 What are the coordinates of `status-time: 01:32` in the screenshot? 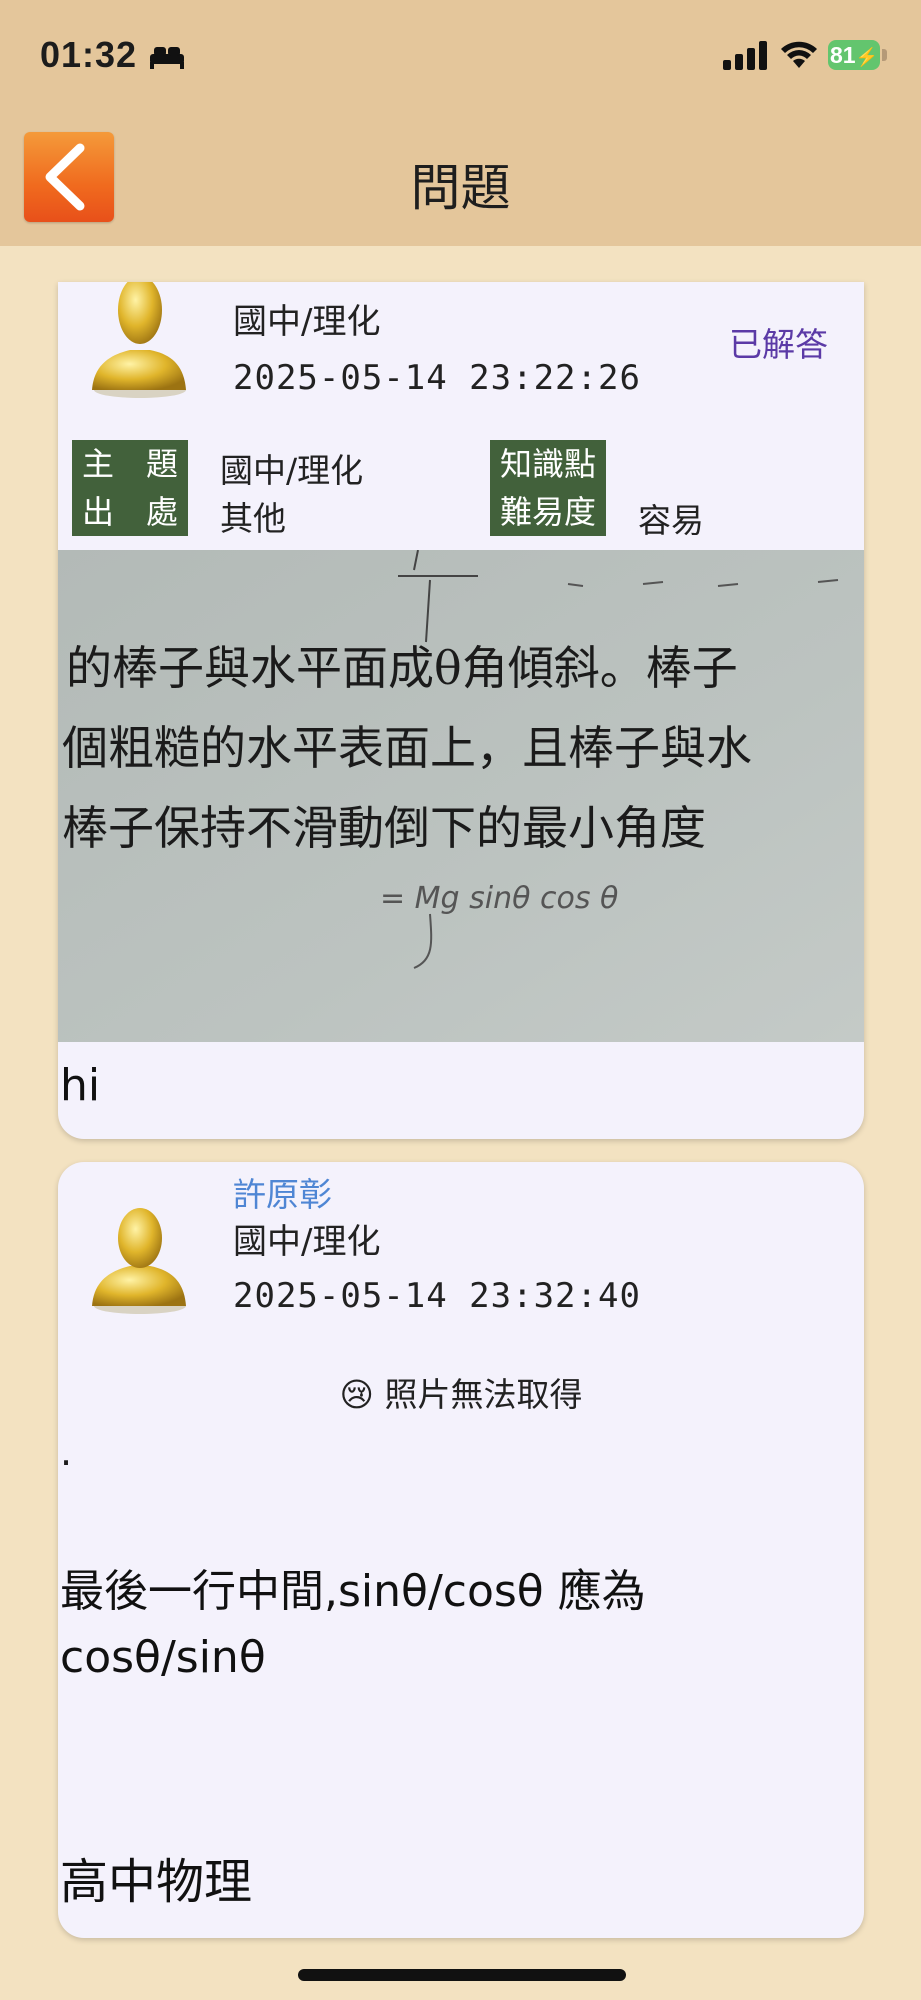 It's located at (89, 54).